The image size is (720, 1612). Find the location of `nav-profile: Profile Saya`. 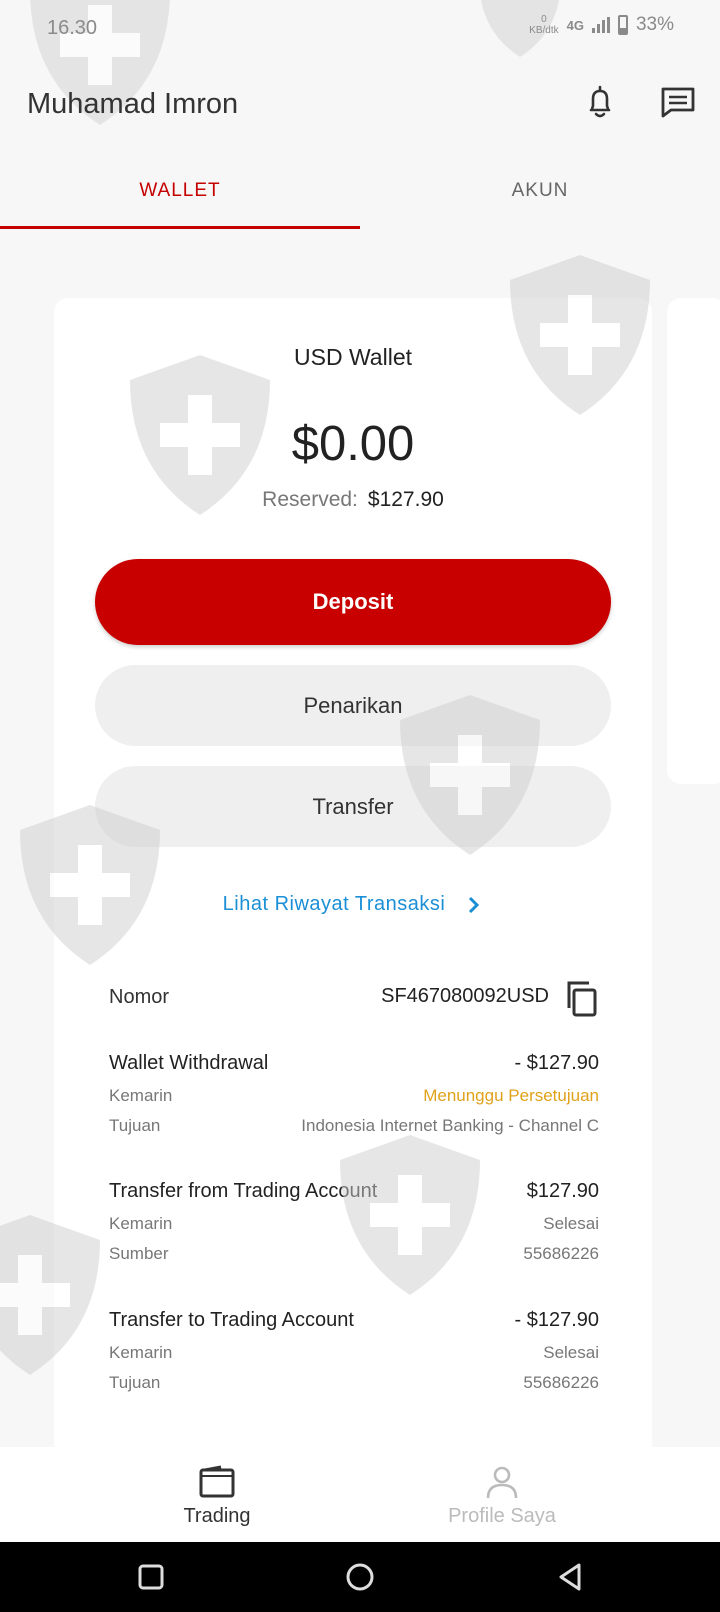

nav-profile: Profile Saya is located at coordinates (502, 1496).